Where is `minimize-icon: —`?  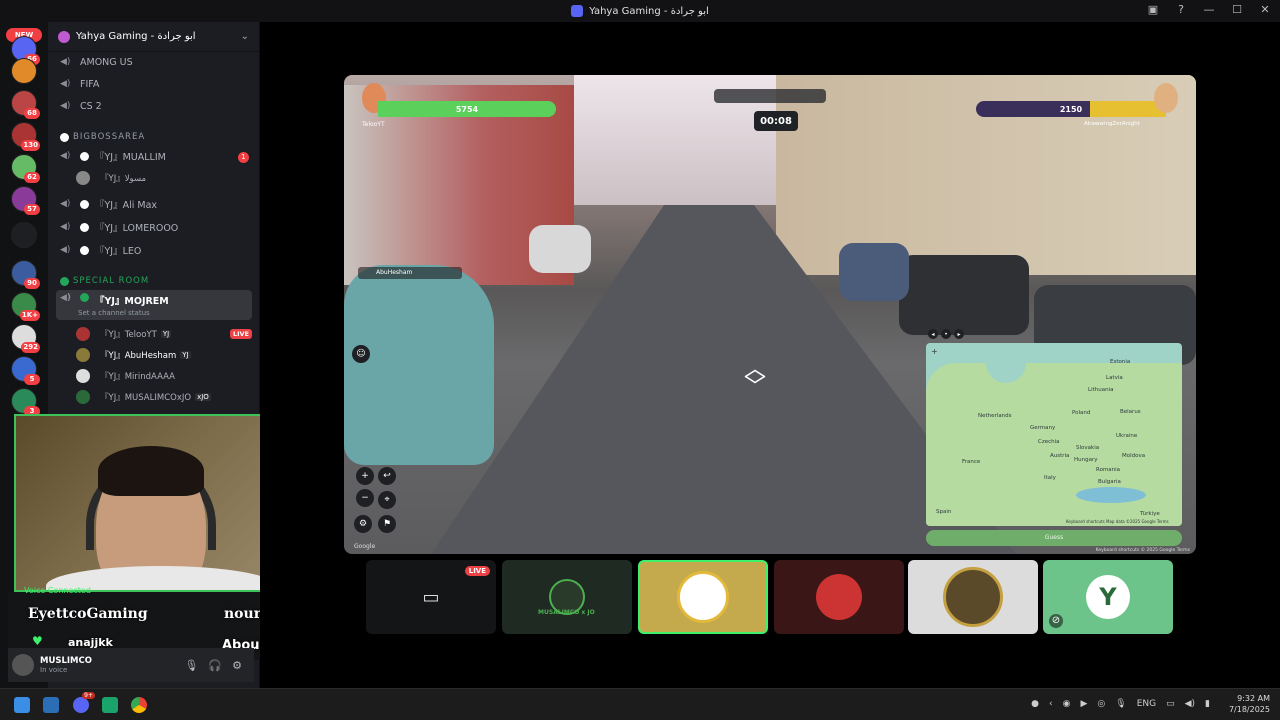 minimize-icon: — is located at coordinates (1209, 9).